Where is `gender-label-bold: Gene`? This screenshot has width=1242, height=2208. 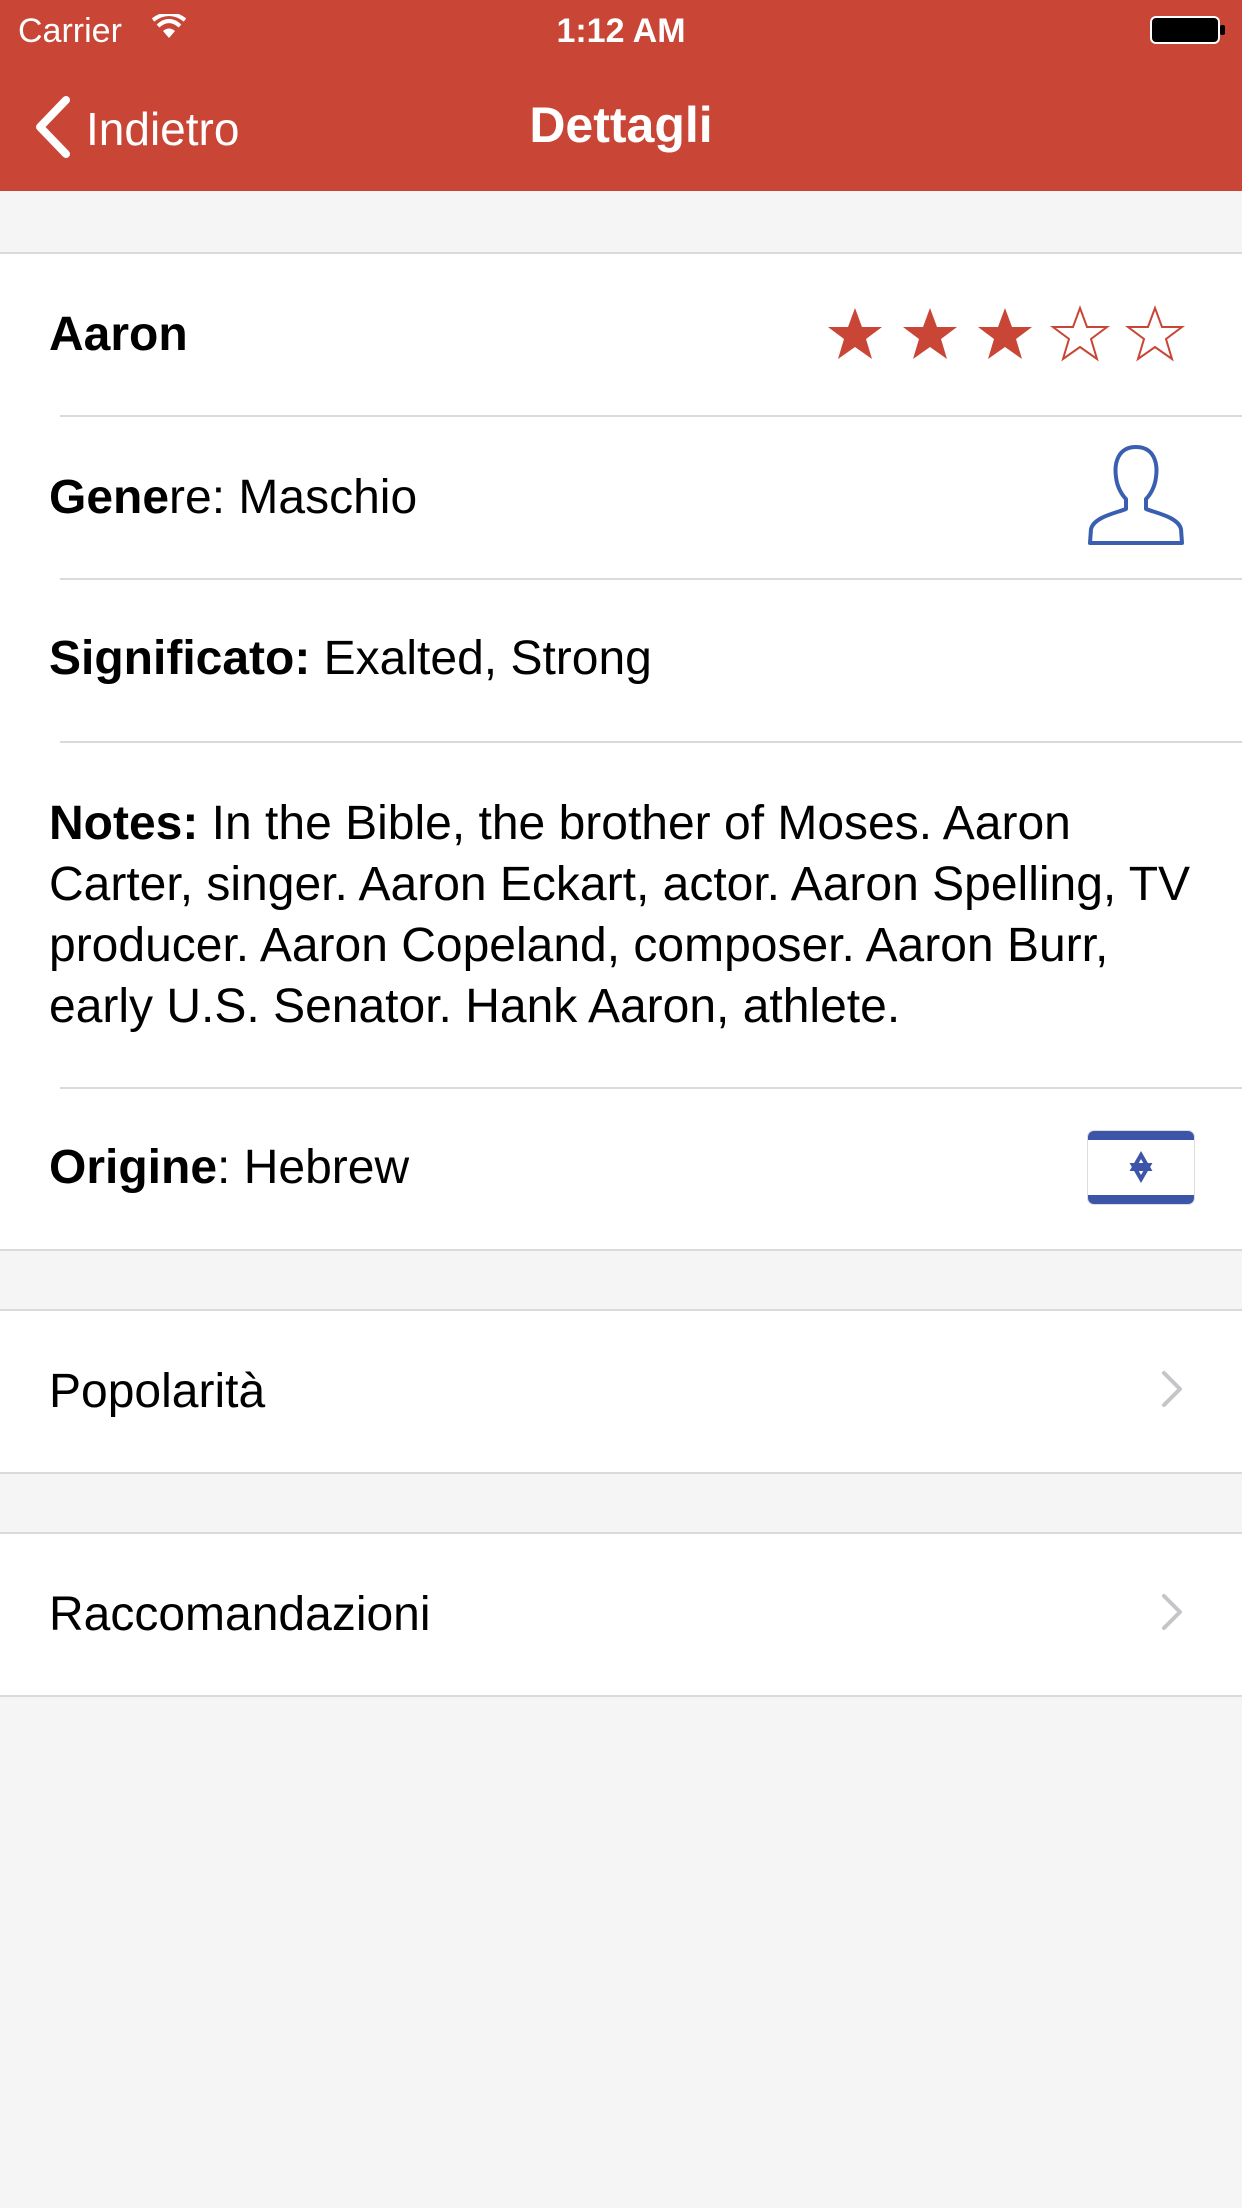
gender-label-bold: Gene is located at coordinates (109, 497).